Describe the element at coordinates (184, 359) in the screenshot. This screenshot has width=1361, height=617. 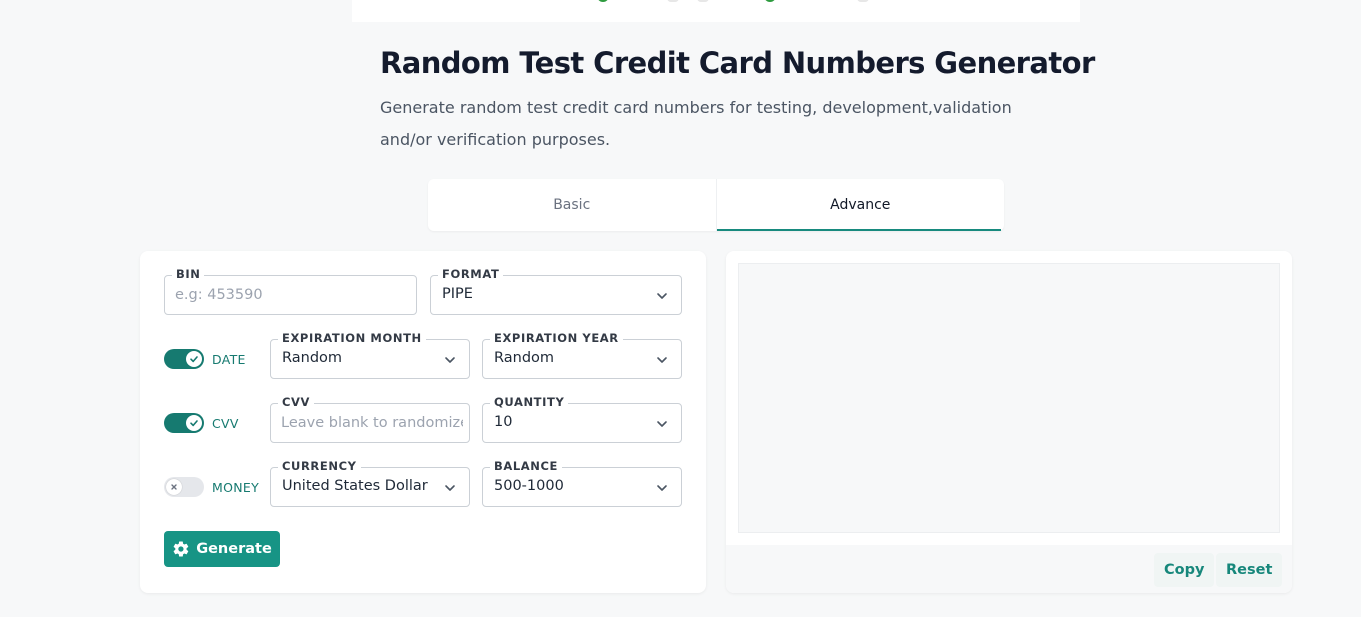
I see `date-toggle` at that location.